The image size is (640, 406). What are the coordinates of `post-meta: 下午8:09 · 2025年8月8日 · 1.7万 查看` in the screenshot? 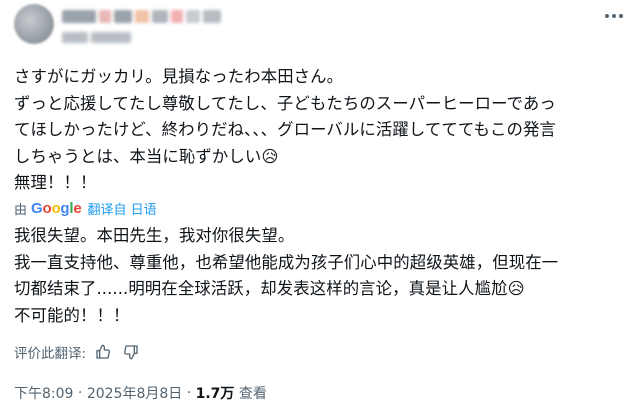 It's located at (140, 393).